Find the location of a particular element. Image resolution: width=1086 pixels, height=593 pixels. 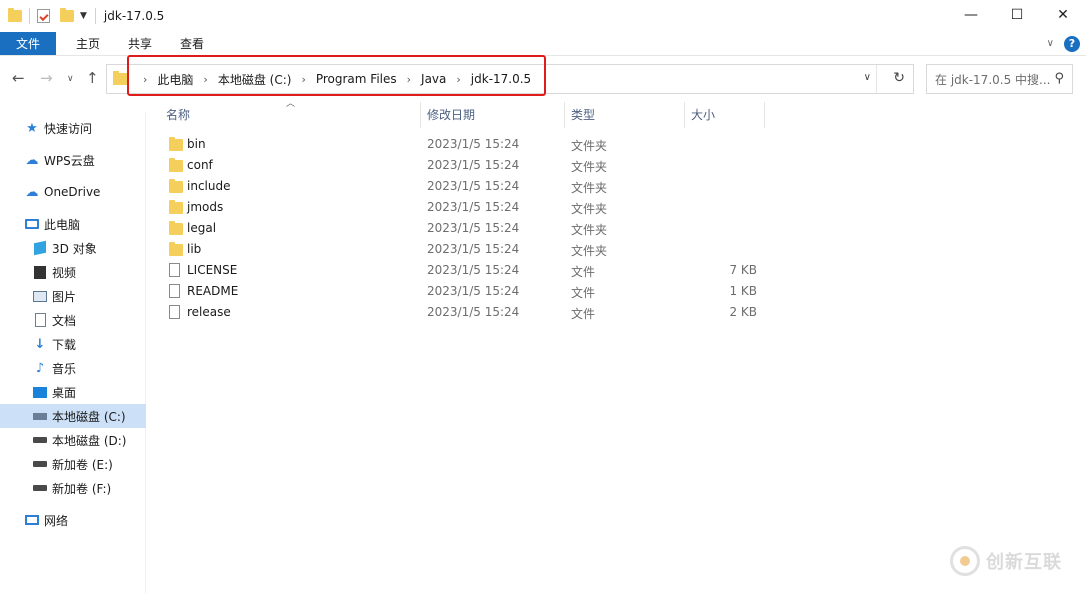

sort-ascending-icon: ︿ is located at coordinates (291, 104).